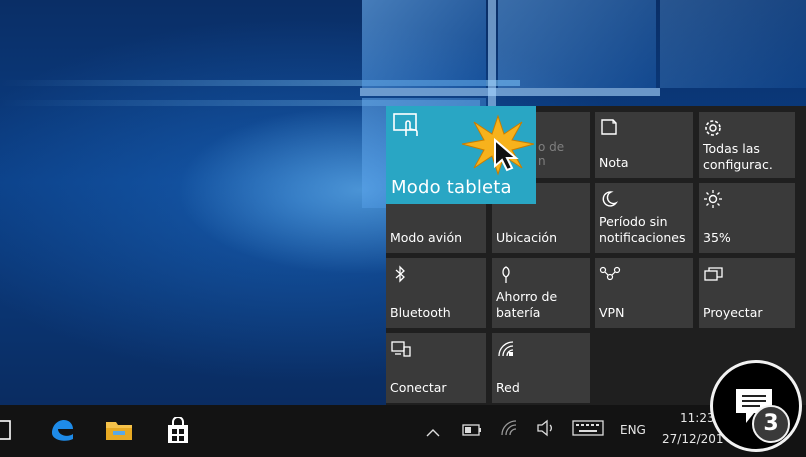 The image size is (806, 457). What do you see at coordinates (509, 430) in the screenshot?
I see `network-tray-icon` at bounding box center [509, 430].